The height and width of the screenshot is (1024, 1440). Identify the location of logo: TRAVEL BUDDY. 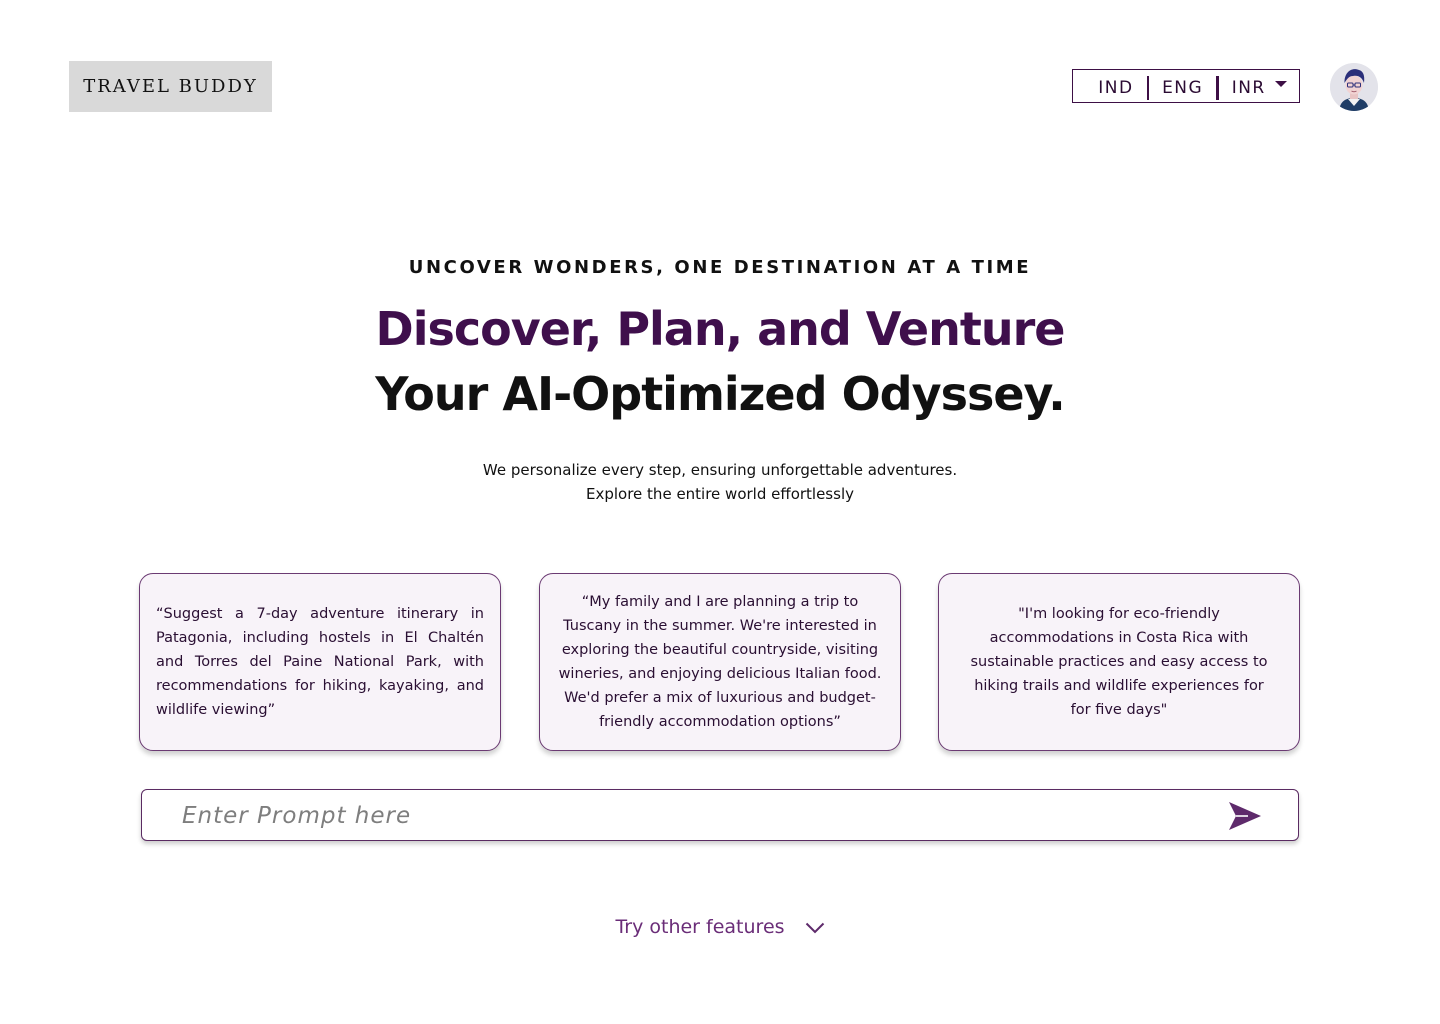
(170, 86).